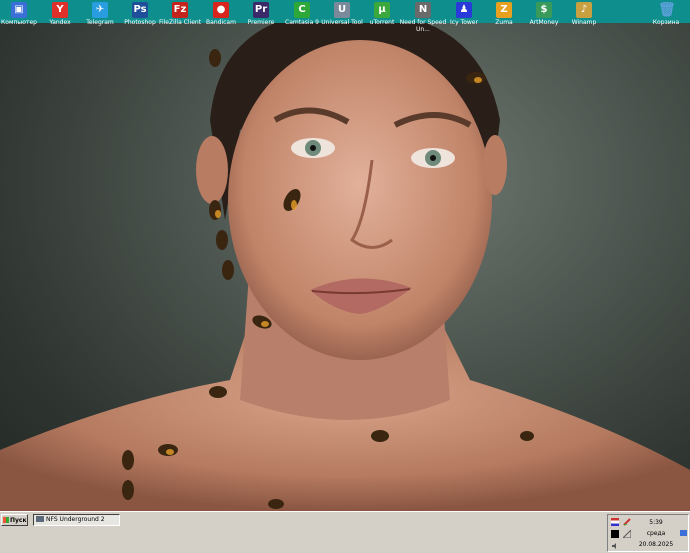 The image size is (690, 553). What do you see at coordinates (666, 22) in the screenshot?
I see `desktop-icon-label: Корзина` at bounding box center [666, 22].